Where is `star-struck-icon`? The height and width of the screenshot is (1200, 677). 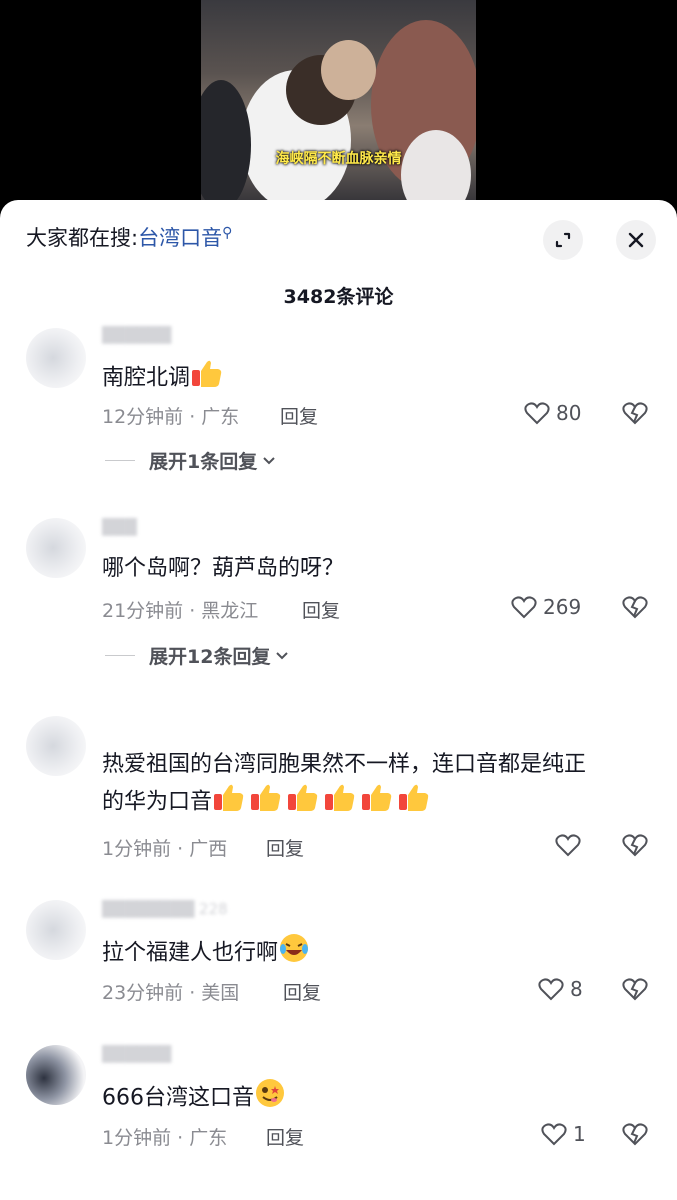 star-struck-icon is located at coordinates (270, 1098).